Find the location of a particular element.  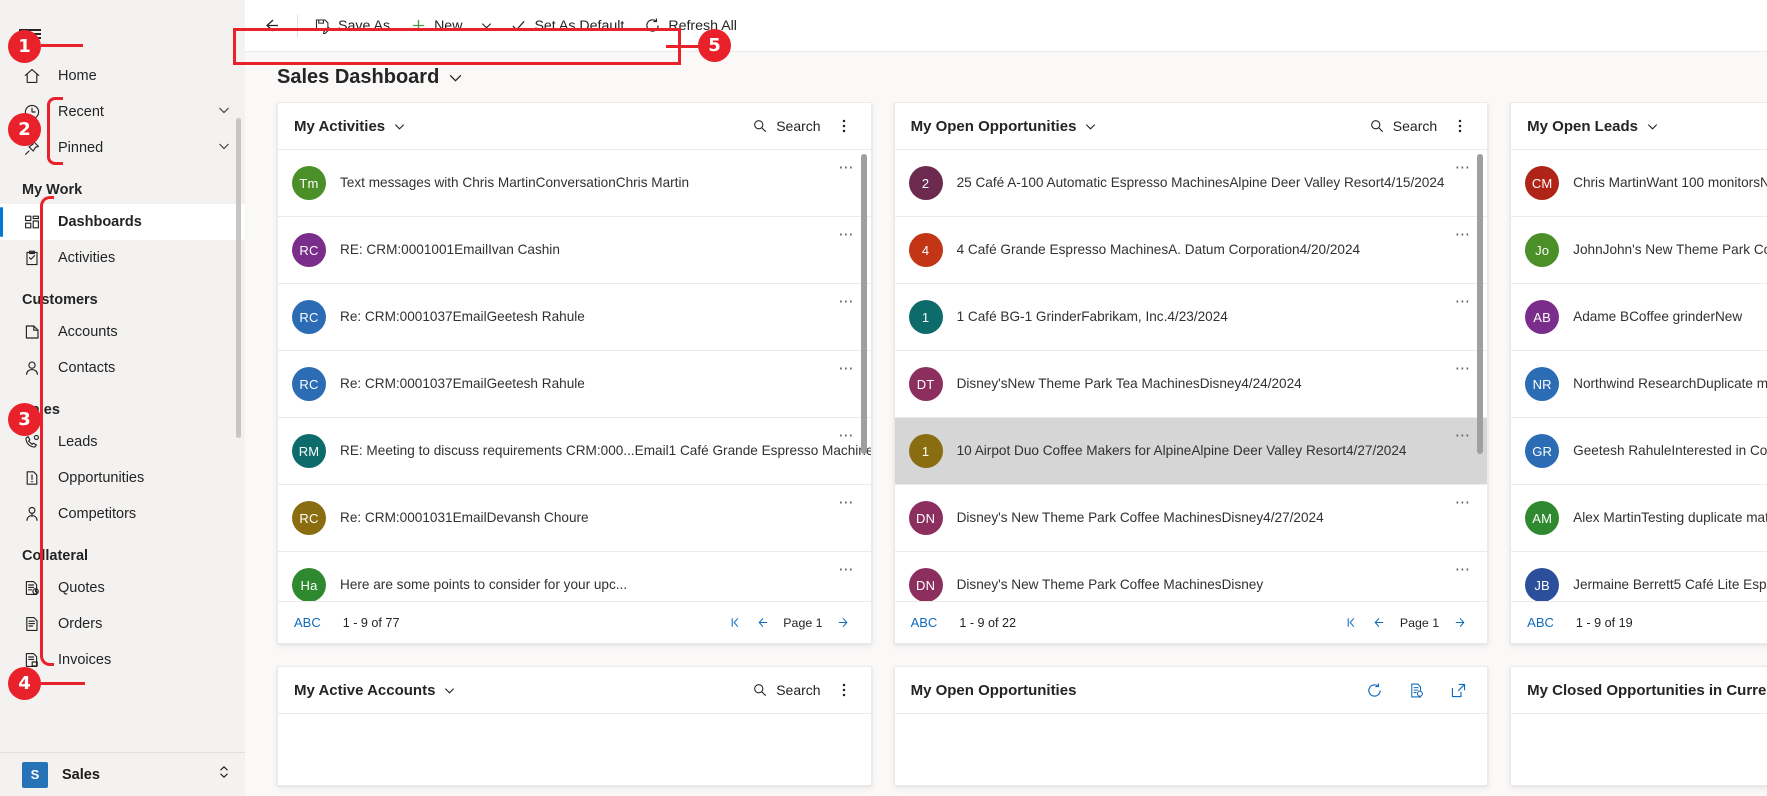

new-button: New is located at coordinates (436, 26).